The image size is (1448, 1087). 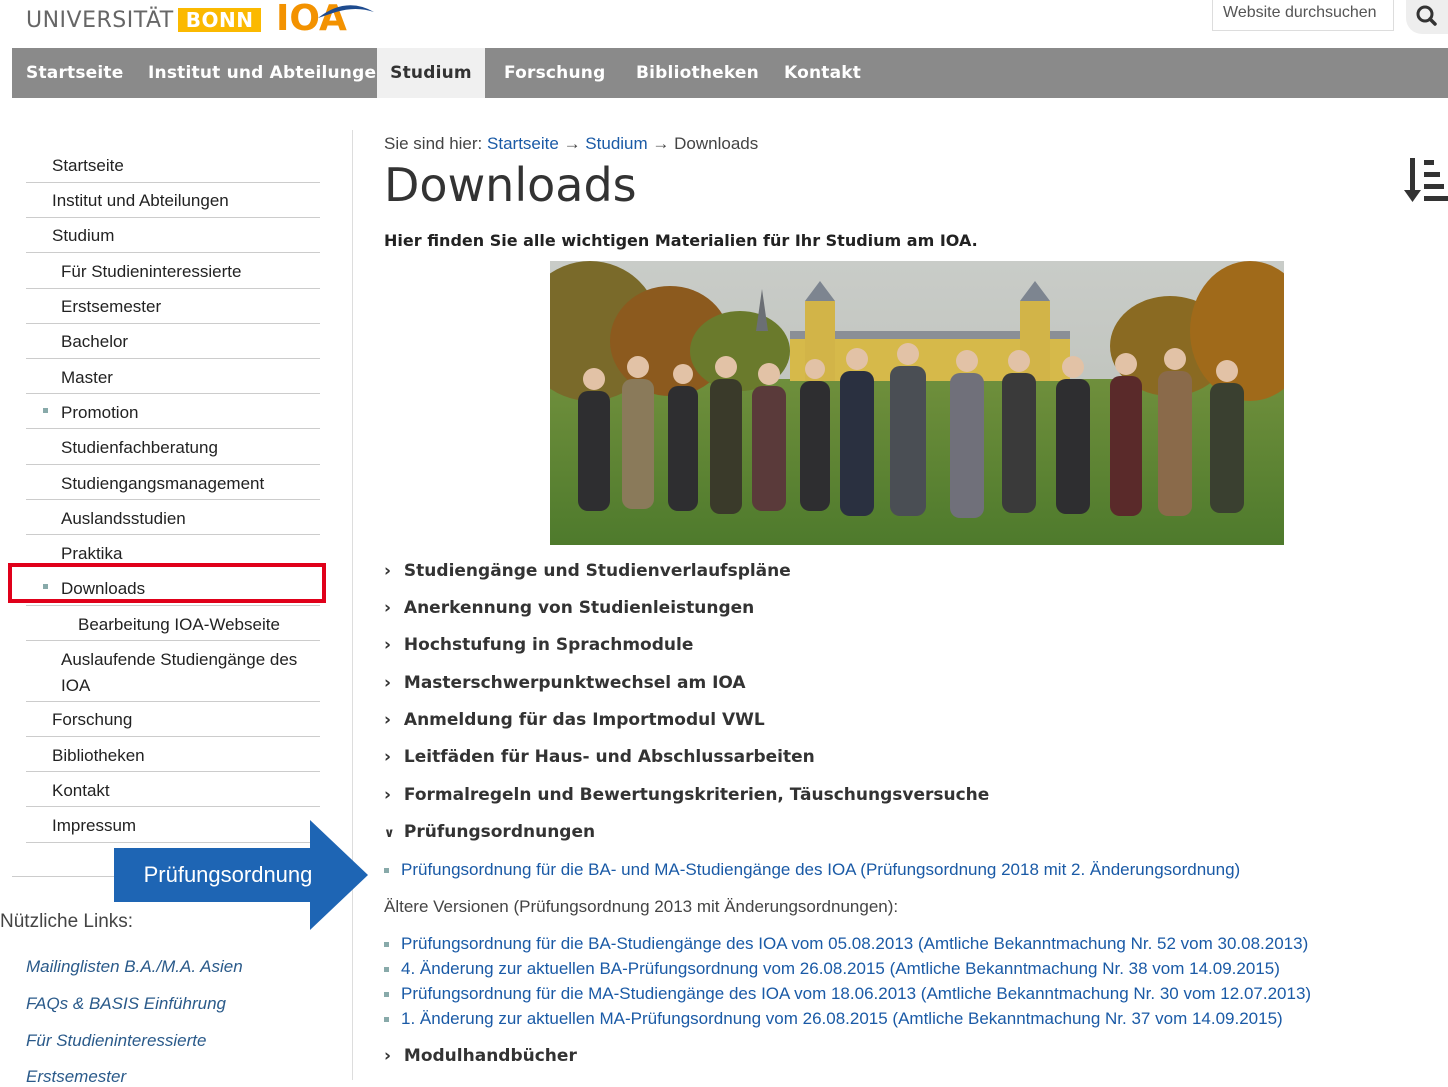 I want to click on nav-institut: Institut und Abteilungen, so click(x=268, y=73).